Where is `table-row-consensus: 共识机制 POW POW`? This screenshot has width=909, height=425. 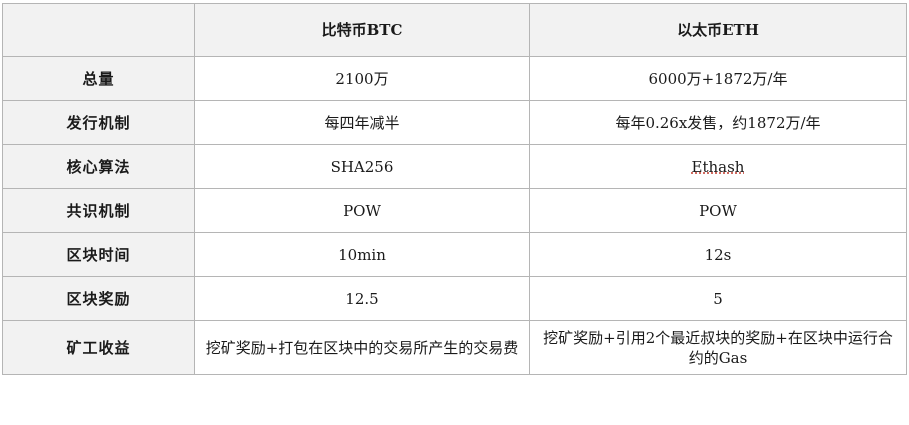 table-row-consensus: 共识机制 POW POW is located at coordinates (454, 210).